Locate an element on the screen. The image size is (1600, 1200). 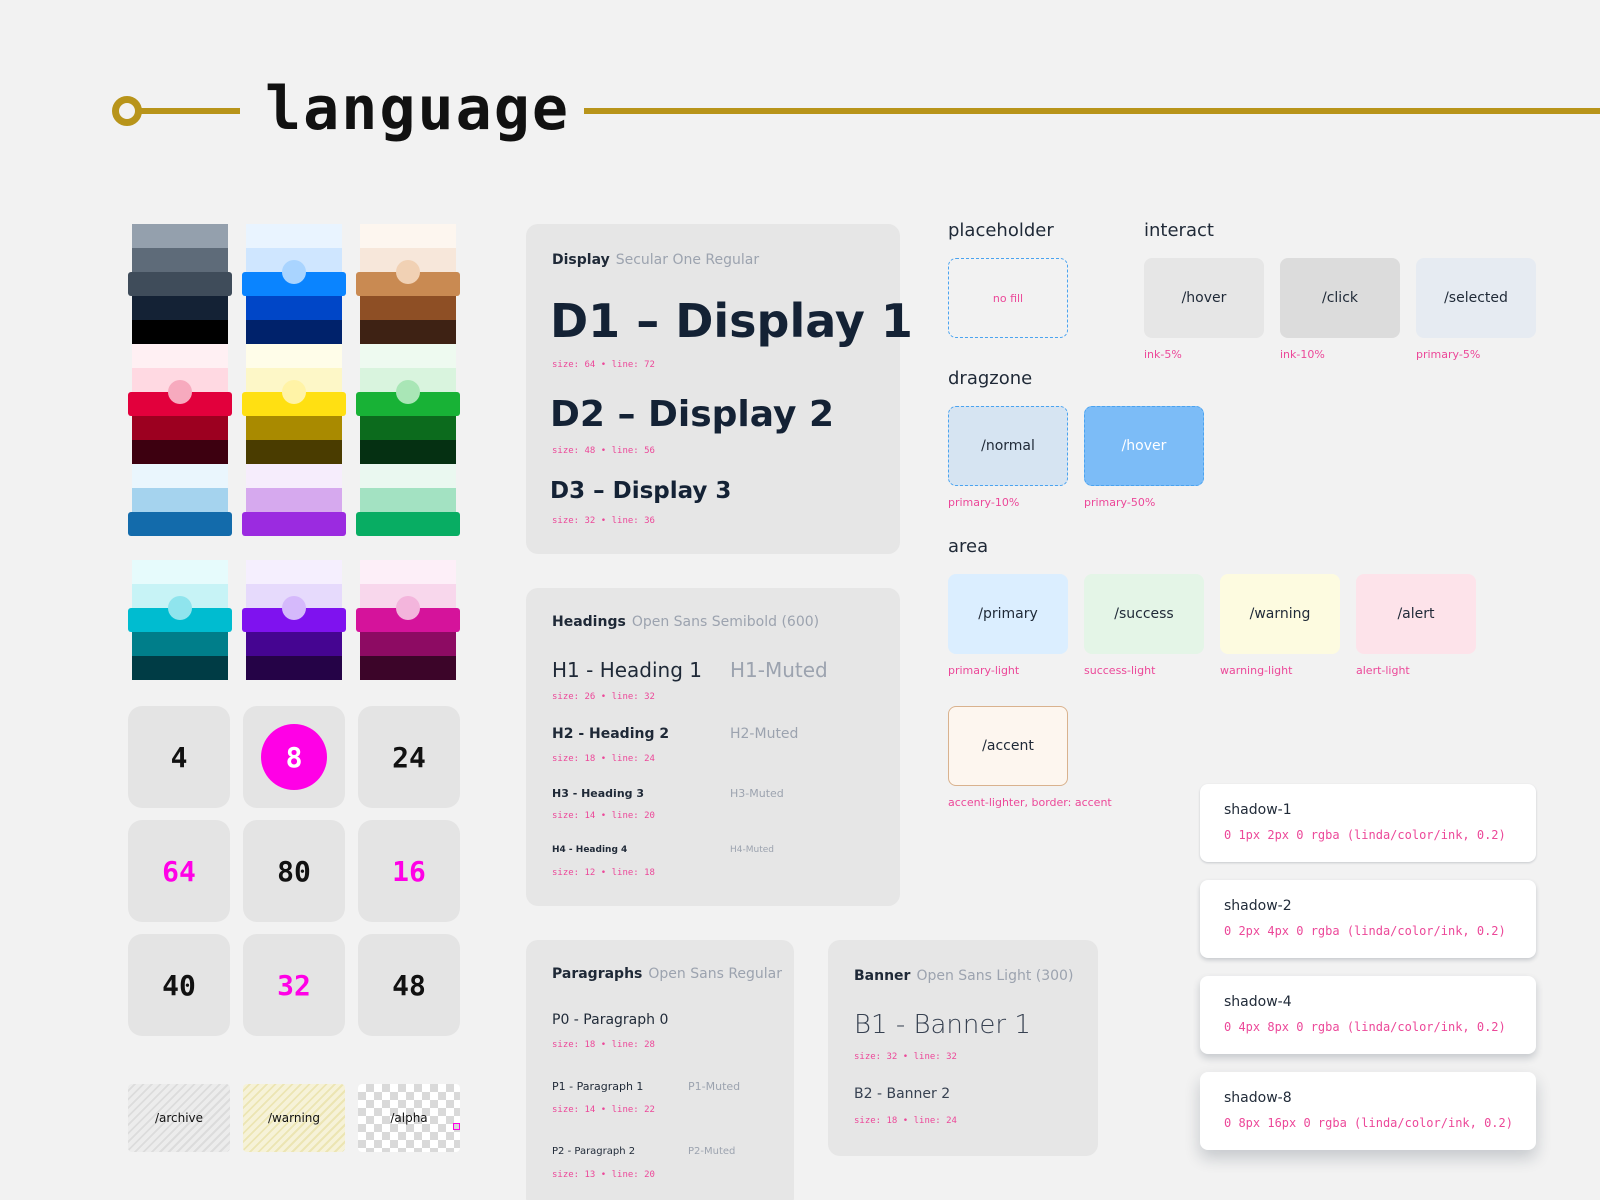
spacing-tile: 80 is located at coordinates (294, 871).